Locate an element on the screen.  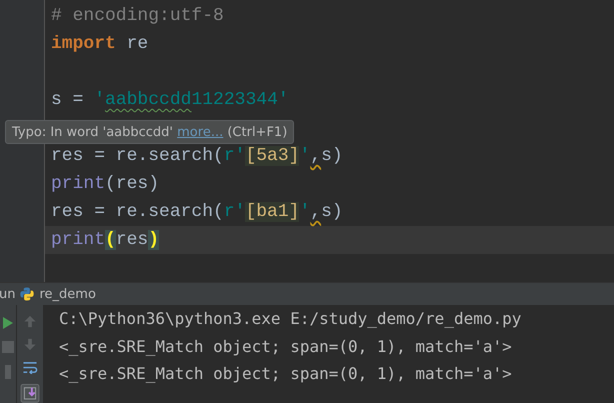
shortcut-hint: (Ctrl+F1) is located at coordinates (257, 132).